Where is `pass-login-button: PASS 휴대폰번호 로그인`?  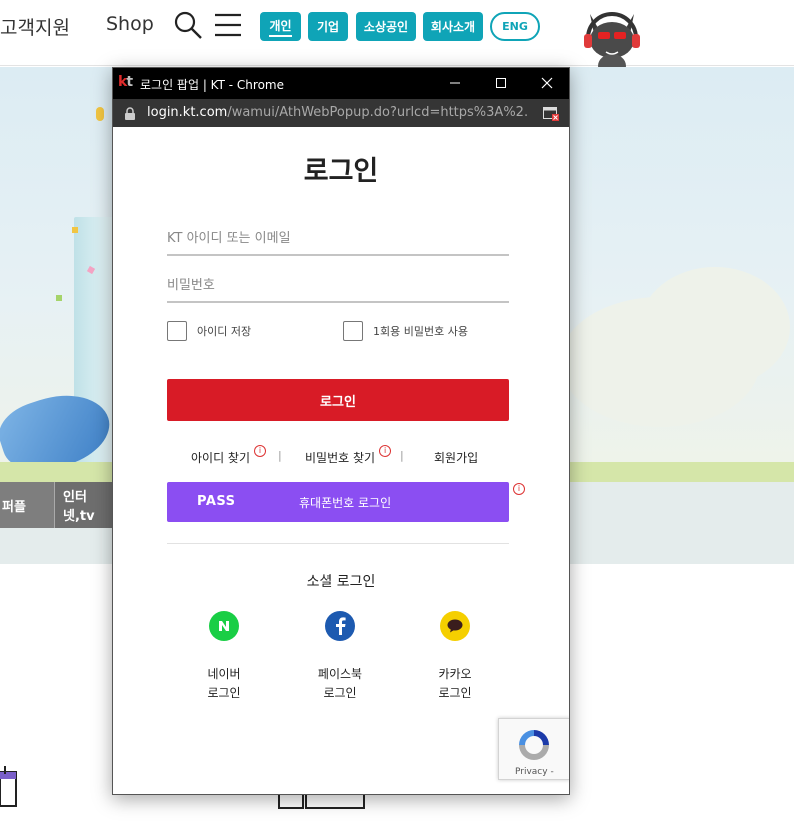 pass-login-button: PASS 휴대폰번호 로그인 is located at coordinates (338, 502).